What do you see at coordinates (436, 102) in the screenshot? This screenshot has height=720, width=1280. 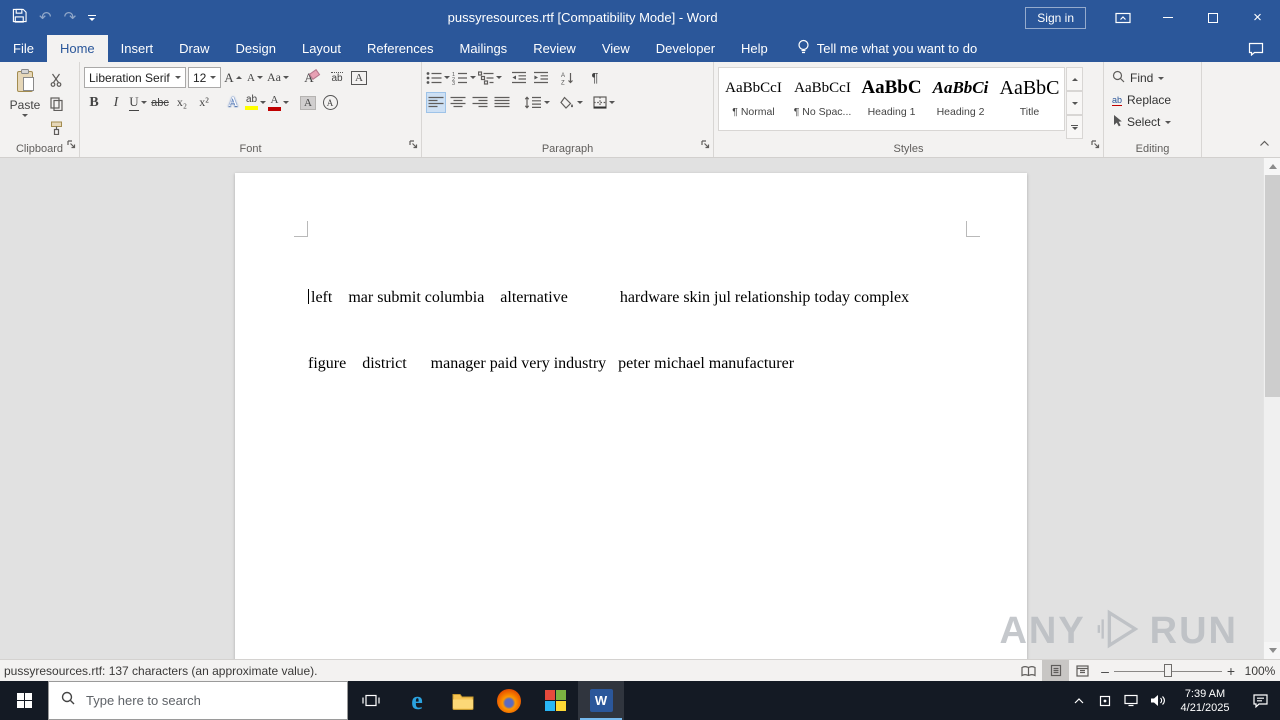 I see `align-left-button` at bounding box center [436, 102].